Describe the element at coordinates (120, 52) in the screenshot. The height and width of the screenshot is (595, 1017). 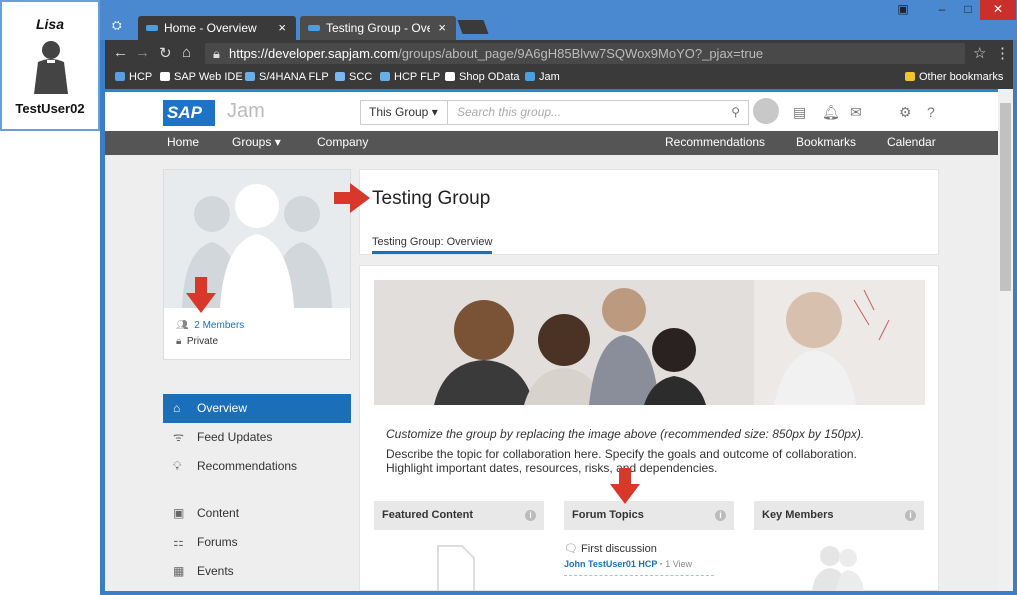
I see `back-icon: ←` at that location.